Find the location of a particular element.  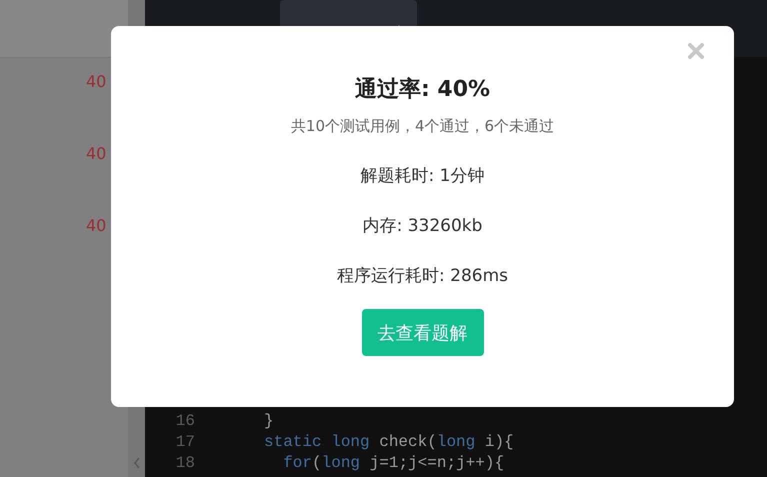

stat-text: 程序运行耗时: 286ms is located at coordinates (422, 276).